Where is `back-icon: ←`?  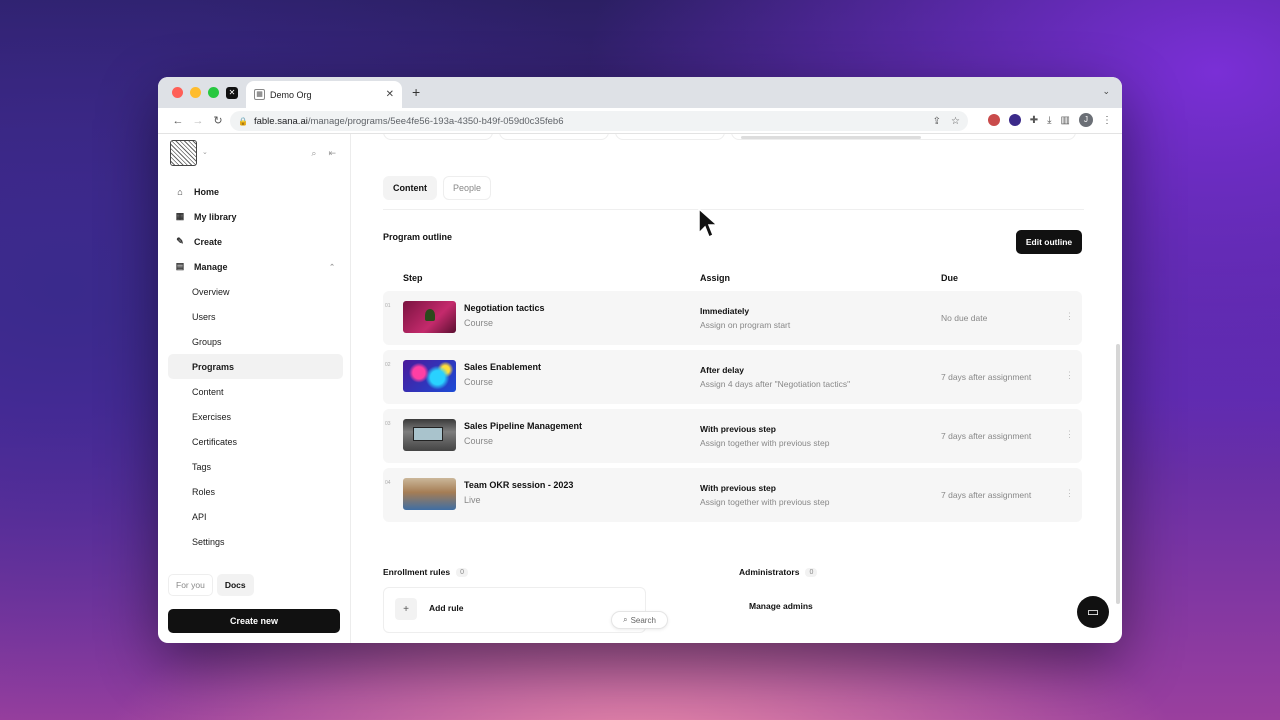 back-icon: ← is located at coordinates (178, 121).